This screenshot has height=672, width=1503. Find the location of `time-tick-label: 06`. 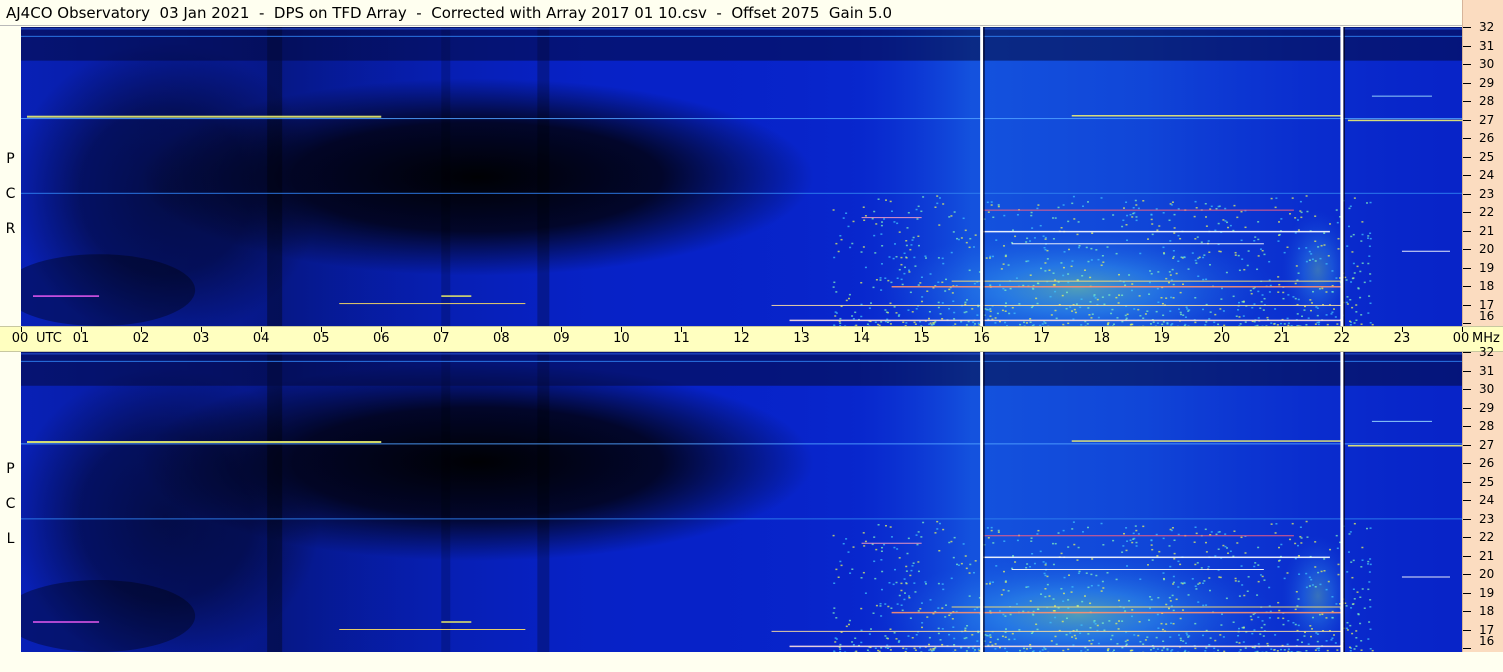

time-tick-label: 06 is located at coordinates (381, 338).